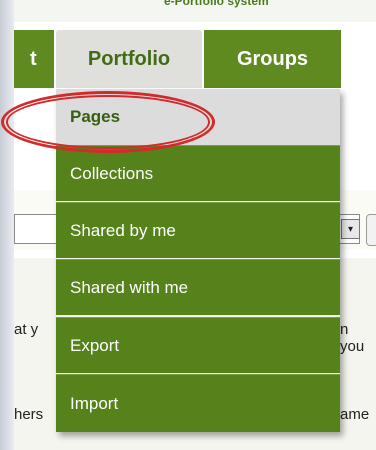 Image resolution: width=376 pixels, height=450 pixels. What do you see at coordinates (108, 122) in the screenshot?
I see `highlight-annotation-inner` at bounding box center [108, 122].